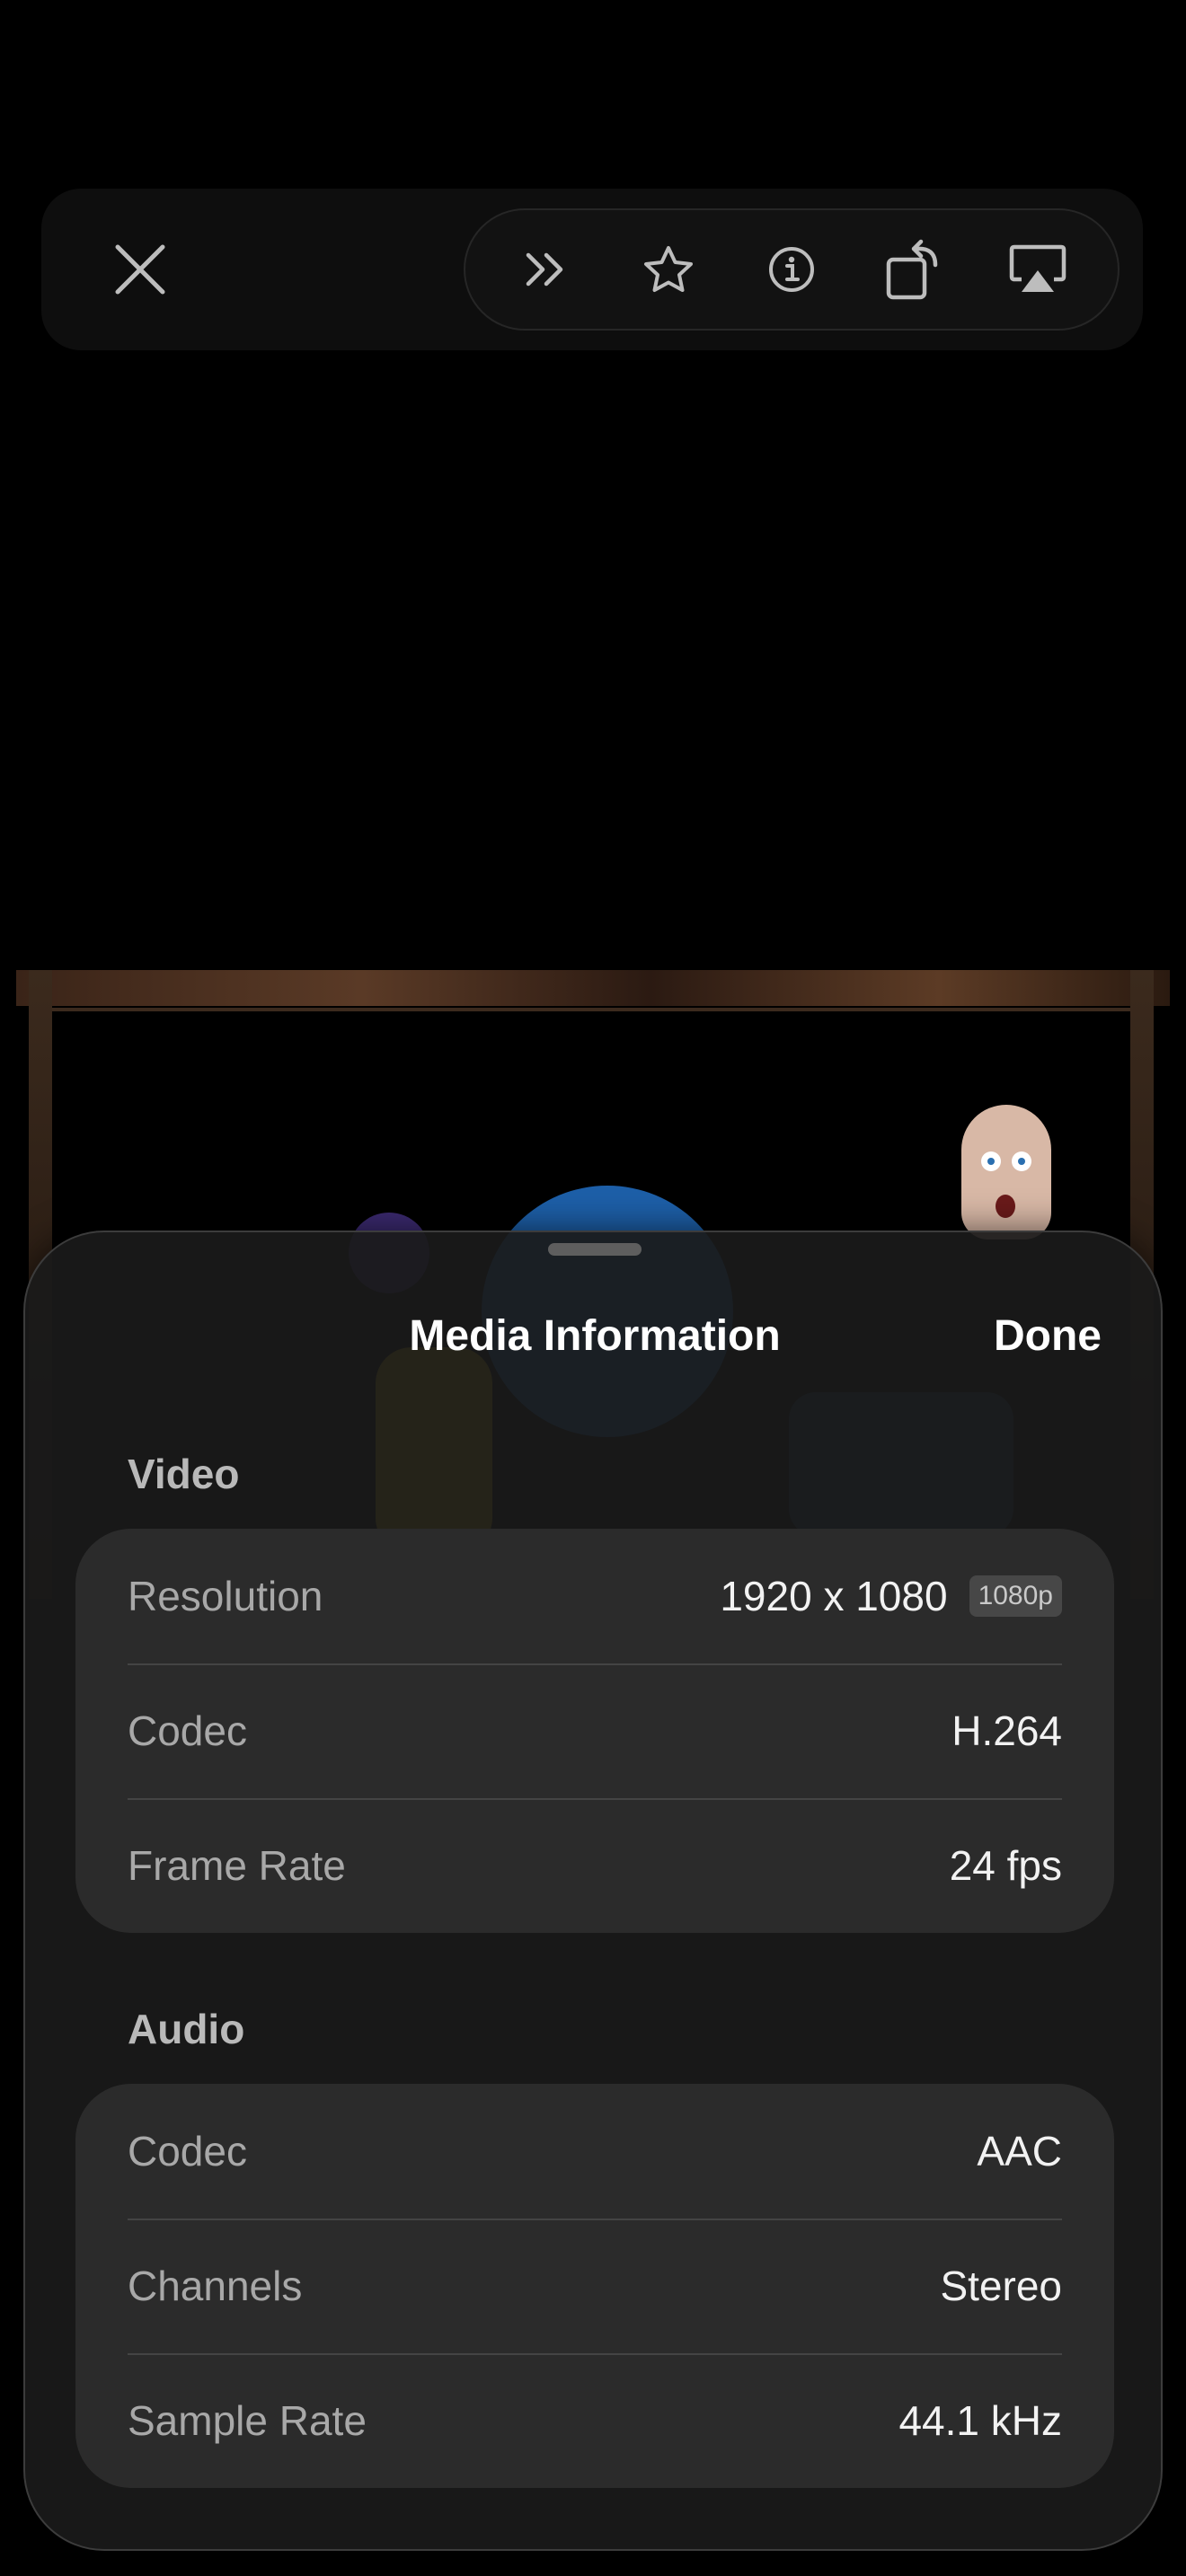 The width and height of the screenshot is (1186, 2576). I want to click on resolution-value: 1920 x 1080, so click(834, 1596).